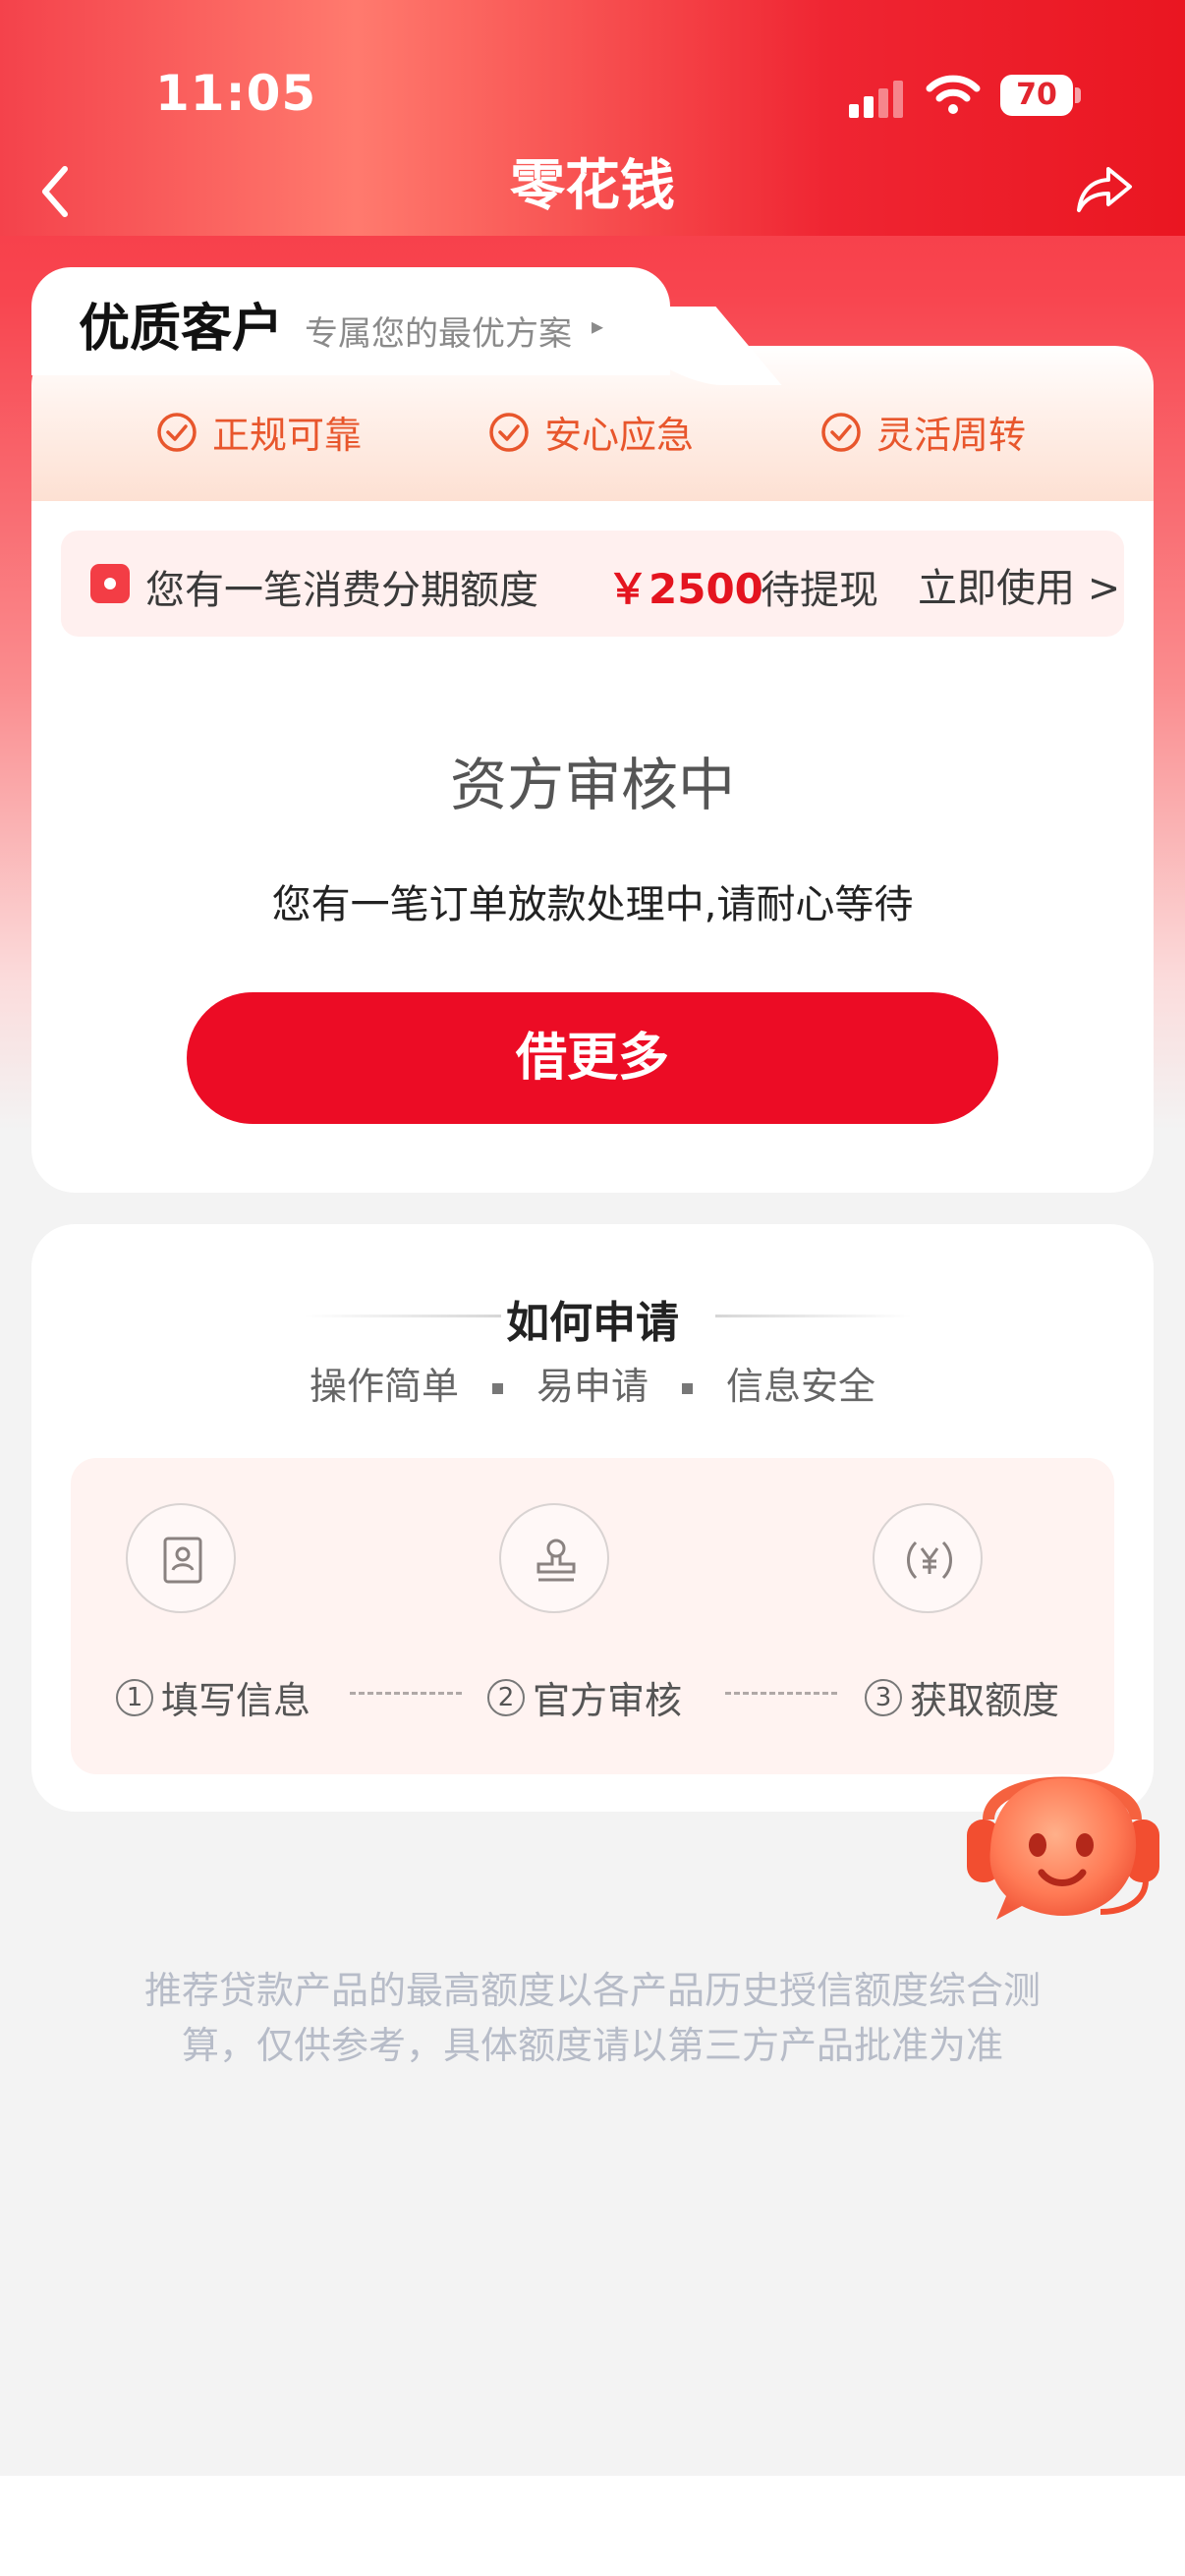 The image size is (1185, 2576). What do you see at coordinates (620, 435) in the screenshot?
I see `feature-label: 安心应急` at bounding box center [620, 435].